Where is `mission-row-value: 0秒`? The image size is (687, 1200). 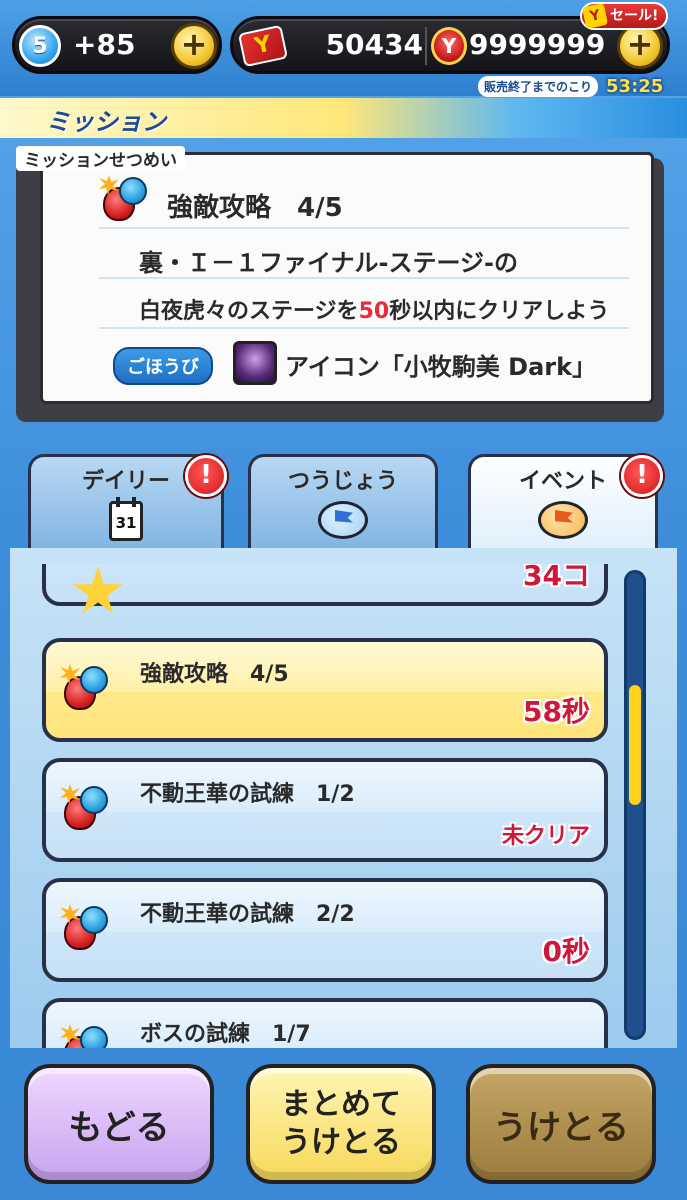 mission-row-value: 0秒 is located at coordinates (566, 951).